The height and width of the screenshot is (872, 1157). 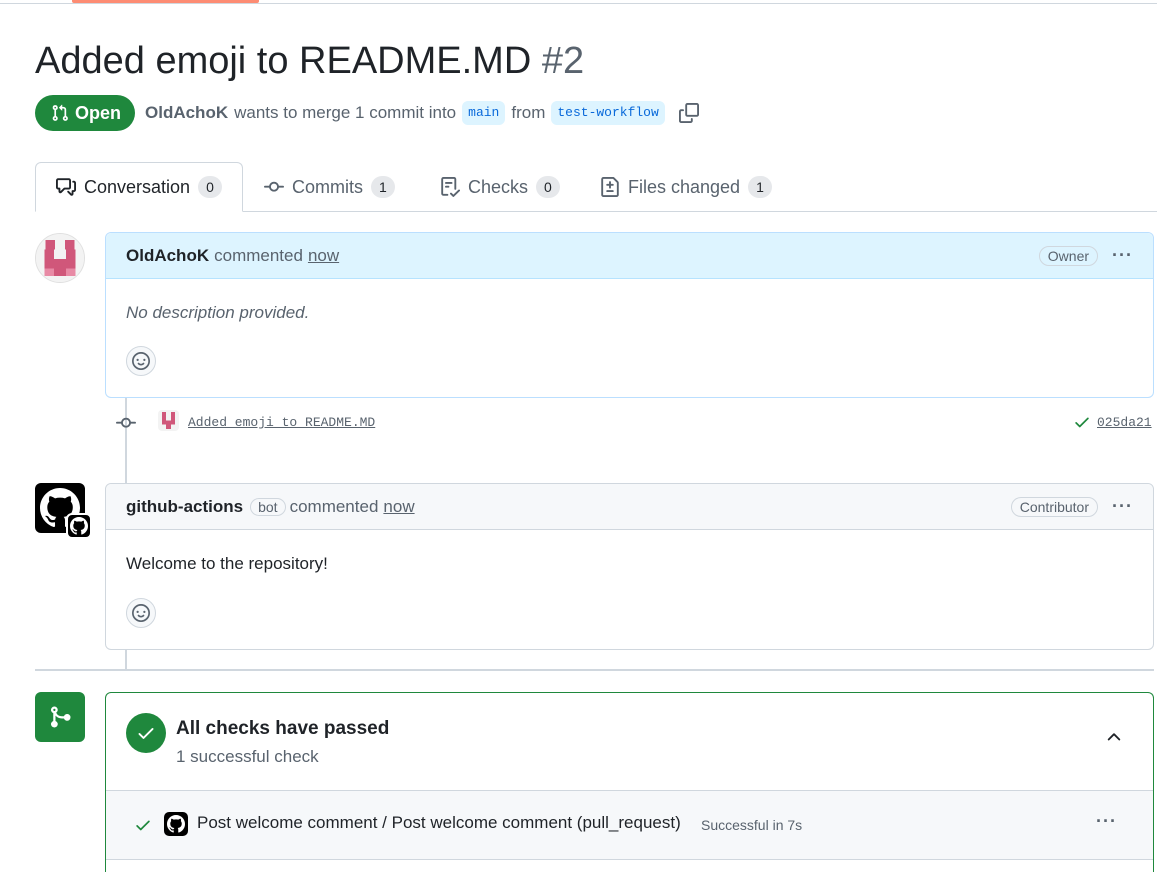 I want to click on timeline-separator, so click(x=594, y=670).